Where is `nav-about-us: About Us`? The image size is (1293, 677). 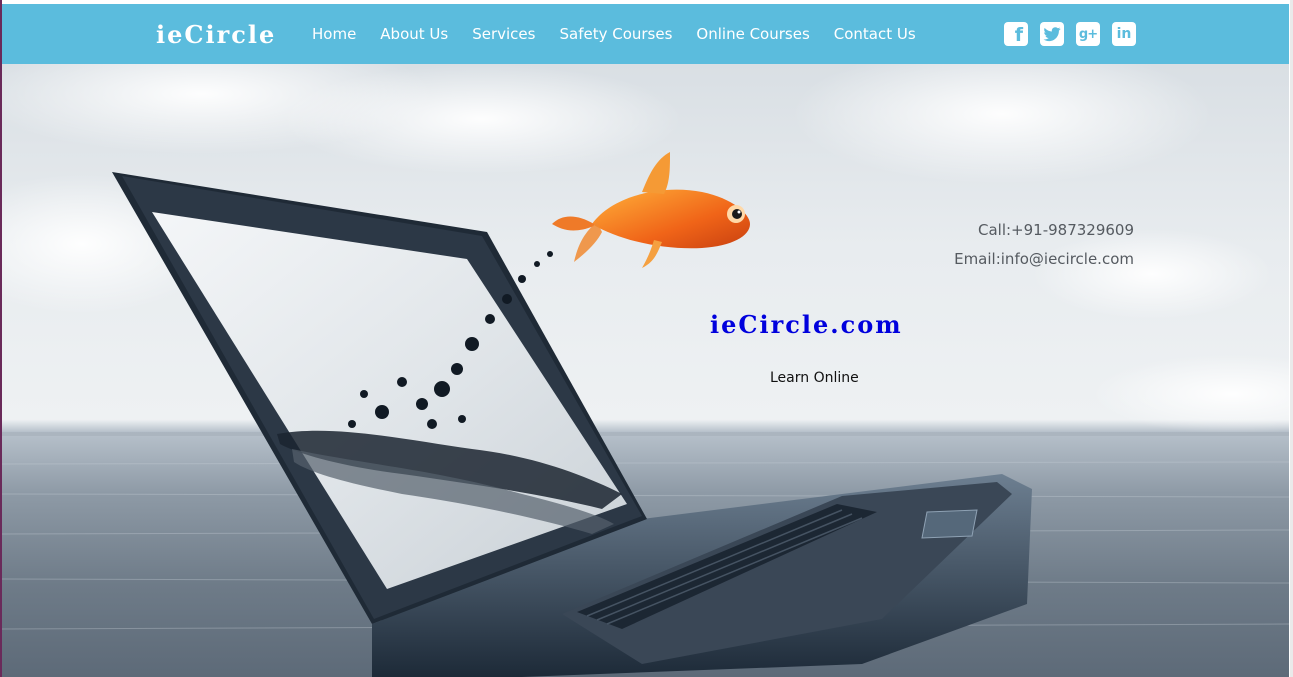
nav-about-us: About Us is located at coordinates (414, 34).